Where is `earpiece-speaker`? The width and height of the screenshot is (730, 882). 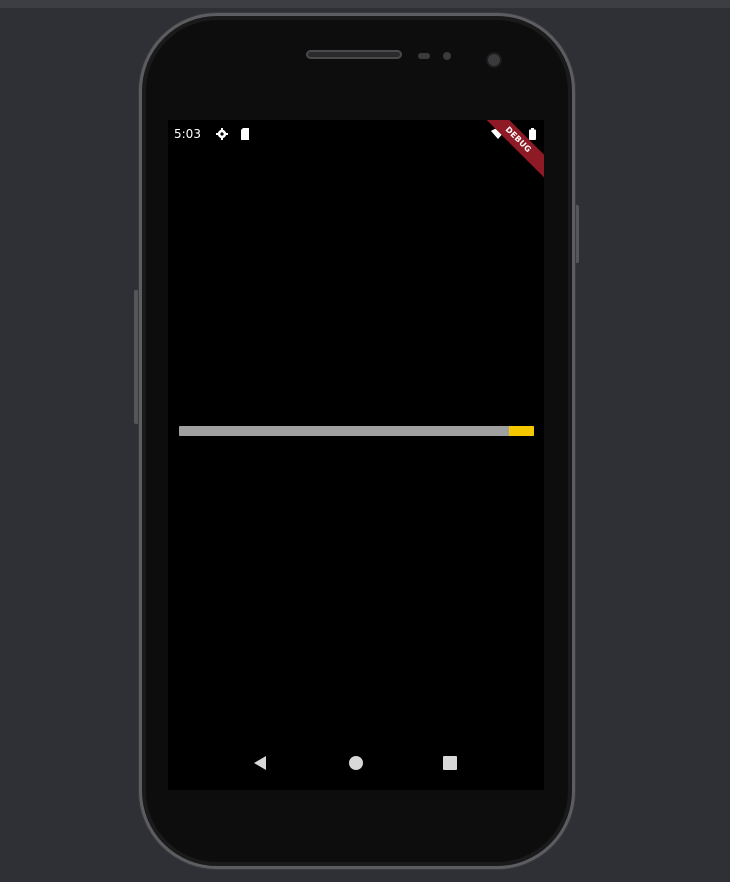
earpiece-speaker is located at coordinates (354, 54).